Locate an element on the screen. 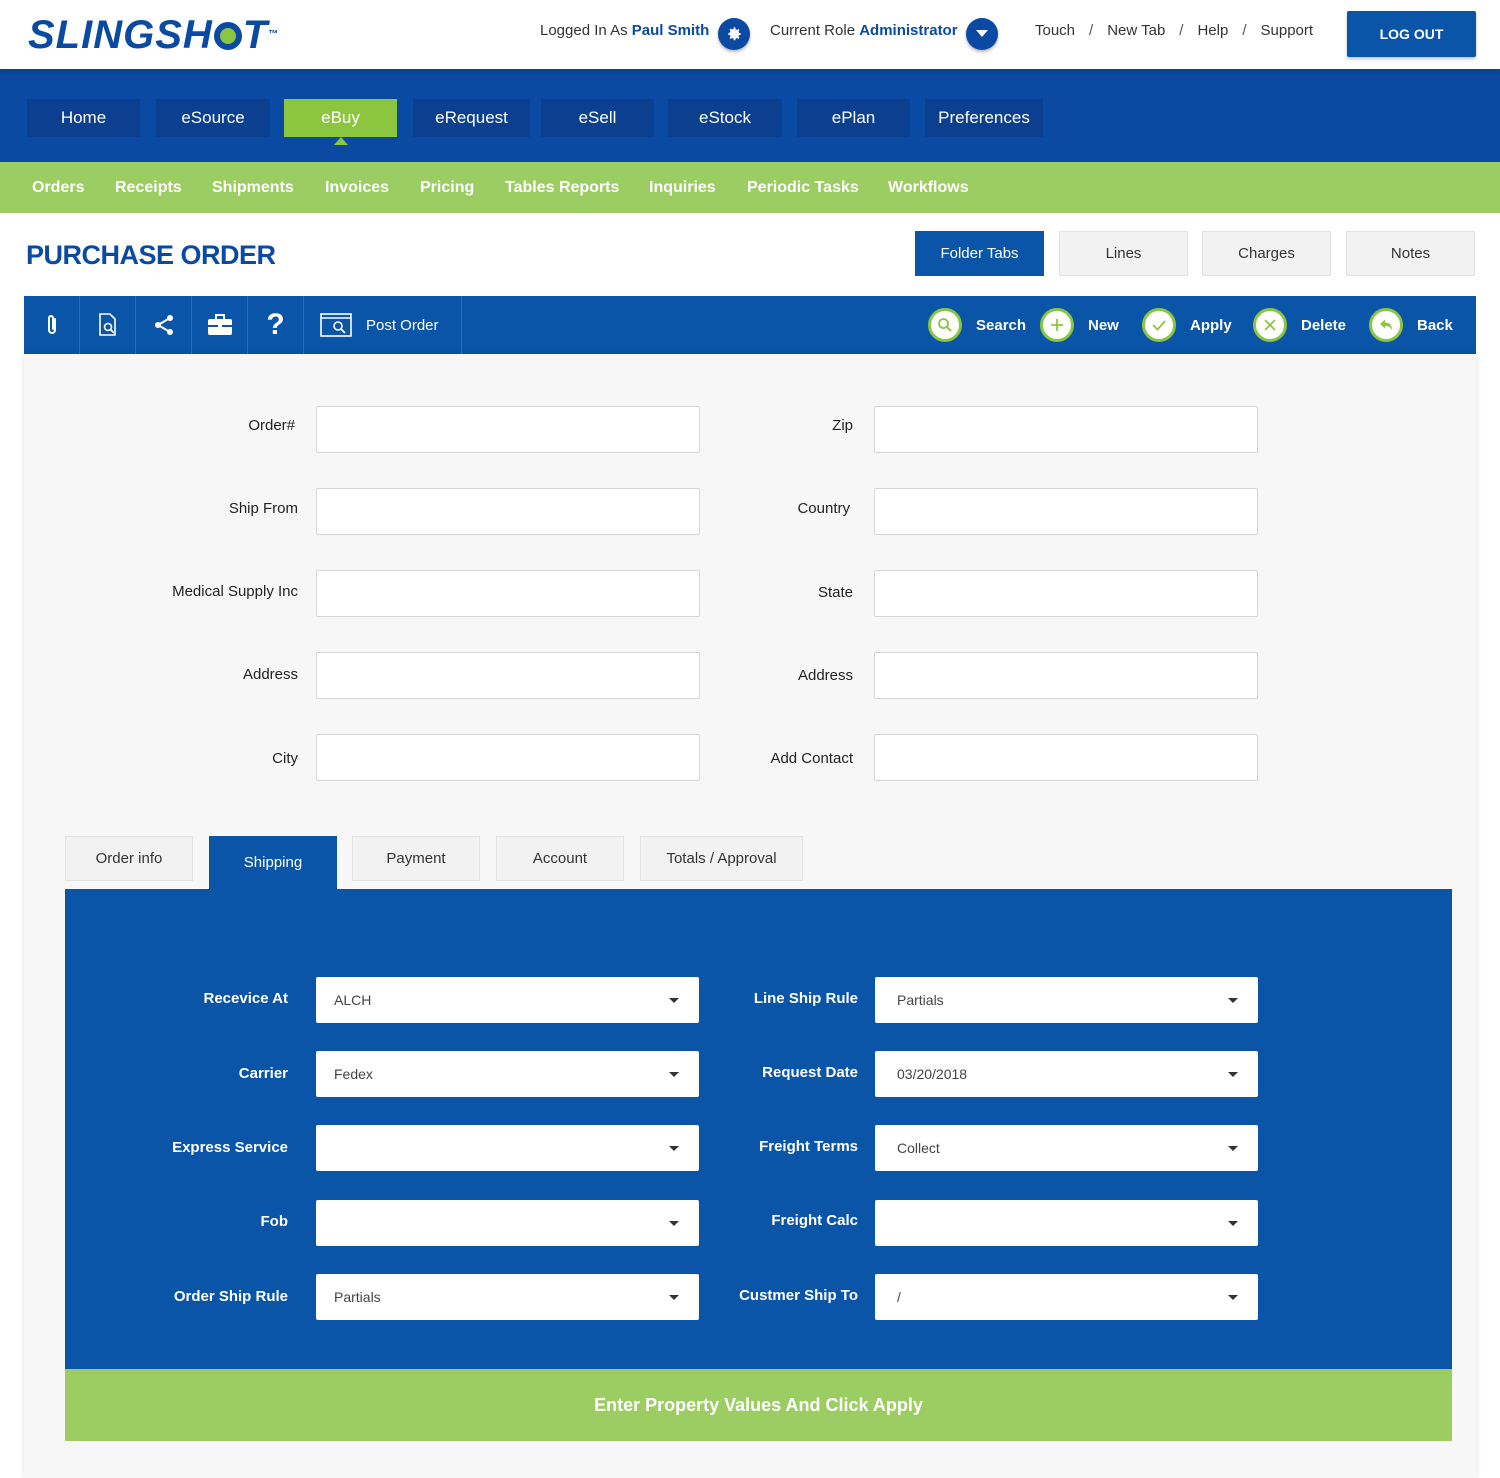 The height and width of the screenshot is (1478, 1500). briefcase-button is located at coordinates (220, 325).